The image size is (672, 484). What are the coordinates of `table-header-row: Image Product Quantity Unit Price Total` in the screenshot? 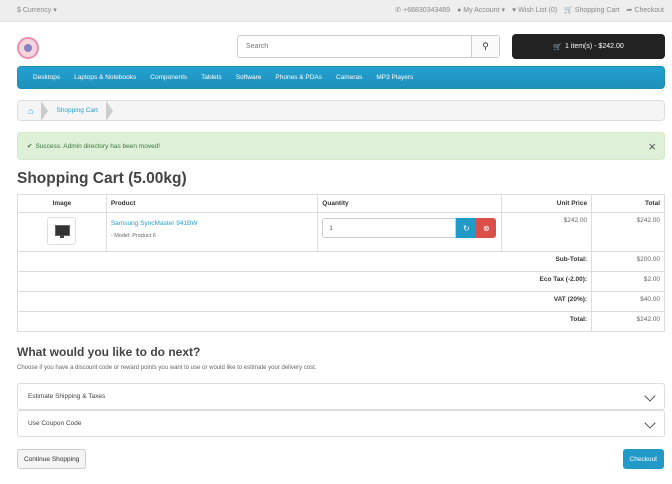 It's located at (341, 203).